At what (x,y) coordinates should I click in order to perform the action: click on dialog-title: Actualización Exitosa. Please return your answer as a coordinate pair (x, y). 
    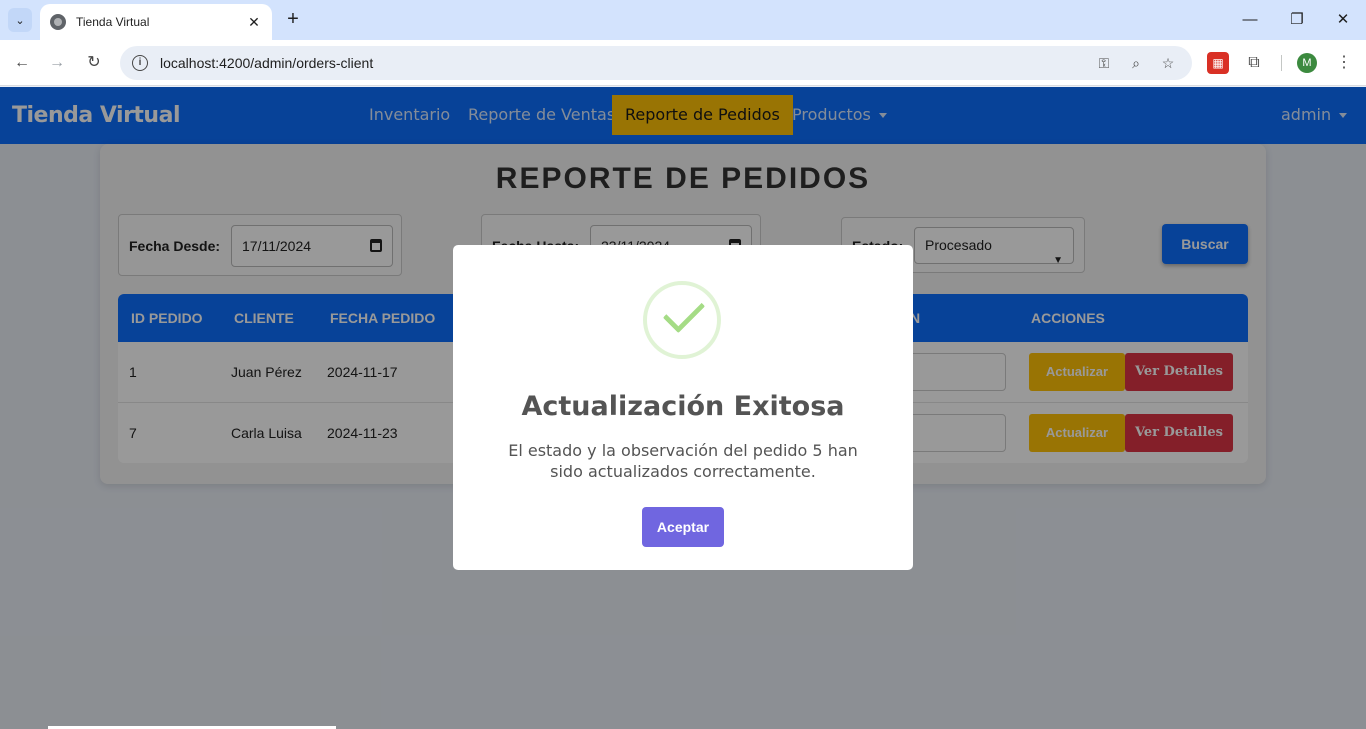
    Looking at the image, I should click on (683, 406).